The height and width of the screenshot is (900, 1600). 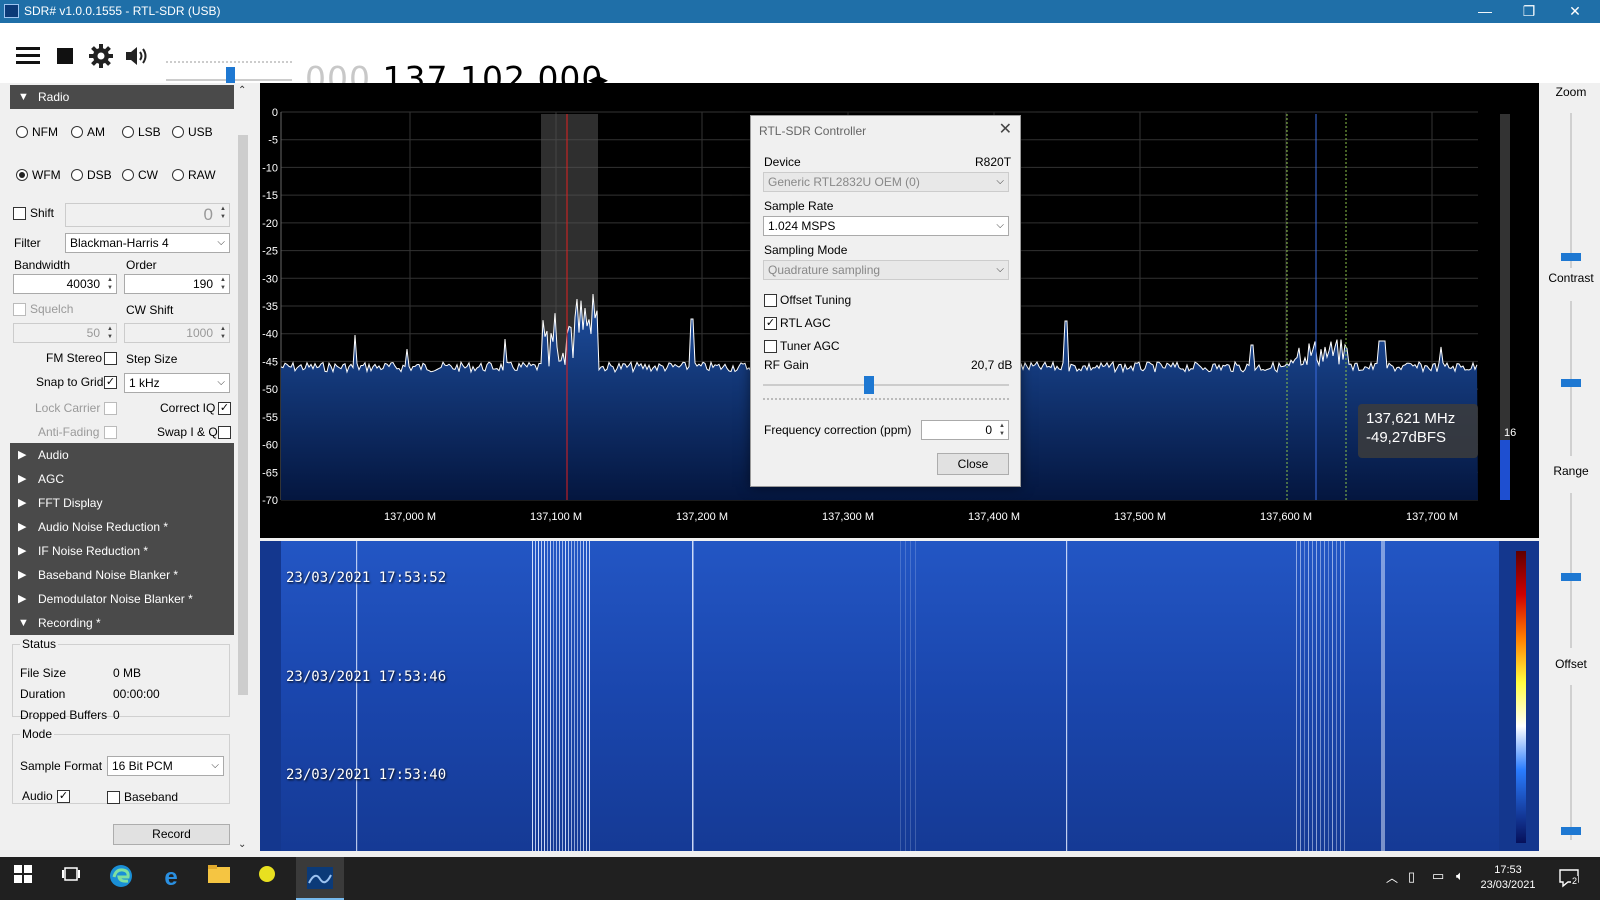 What do you see at coordinates (65, 284) in the screenshot?
I see `bandwidth-input: 40030 ▲ ▼` at bounding box center [65, 284].